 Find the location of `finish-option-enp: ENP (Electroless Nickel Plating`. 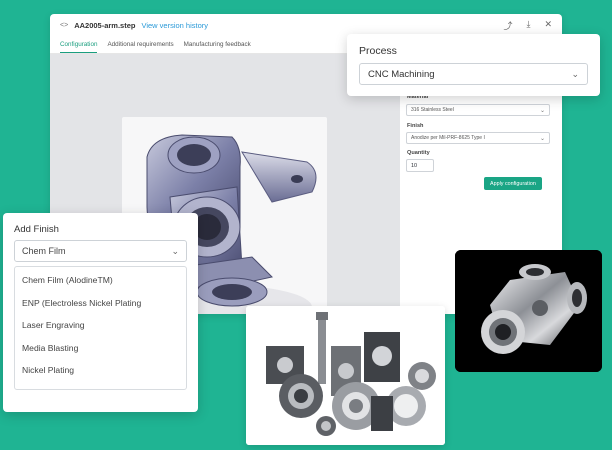

finish-option-enp: ENP (Electroless Nickel Plating is located at coordinates (100, 303).